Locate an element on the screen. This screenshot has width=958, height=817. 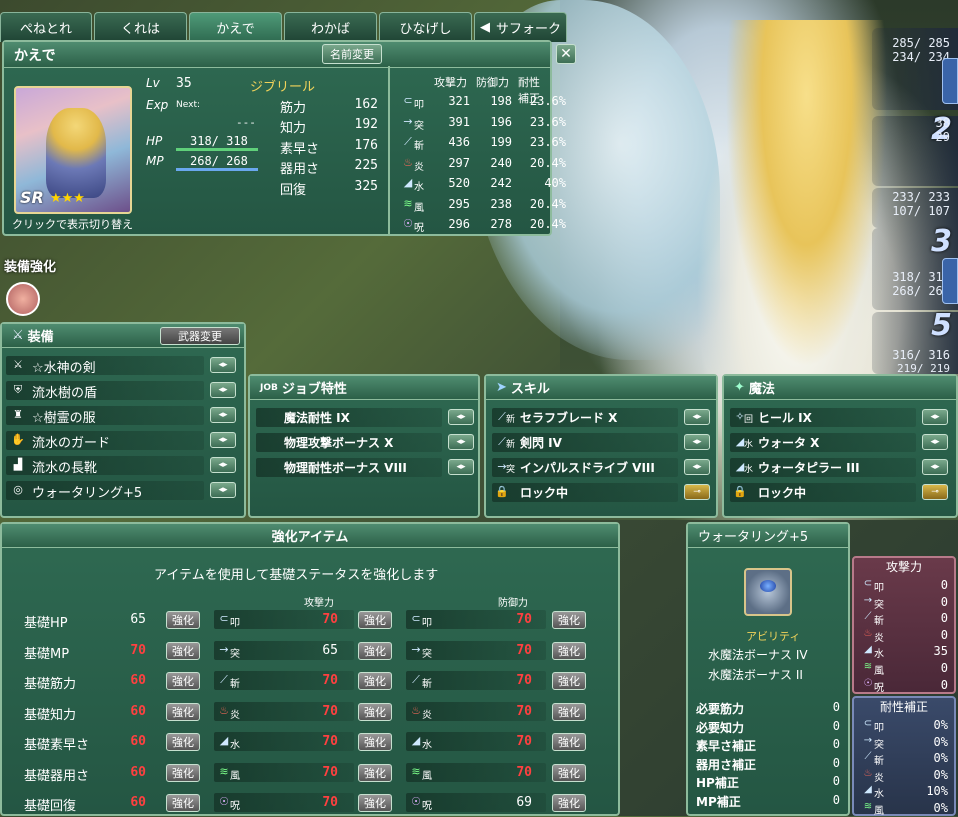
requirement-value: 0 is located at coordinates (836, 781).